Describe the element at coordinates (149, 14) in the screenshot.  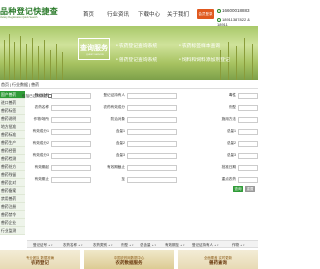
I see `nav-download: 下载中心` at that location.